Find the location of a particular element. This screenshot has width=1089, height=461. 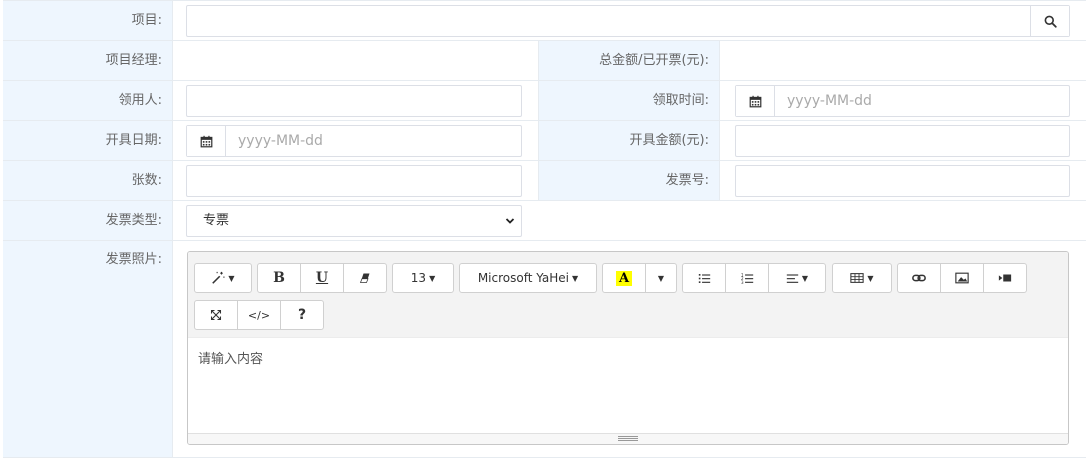

issue-date-input: yyyy-MM-dd is located at coordinates (354, 141).